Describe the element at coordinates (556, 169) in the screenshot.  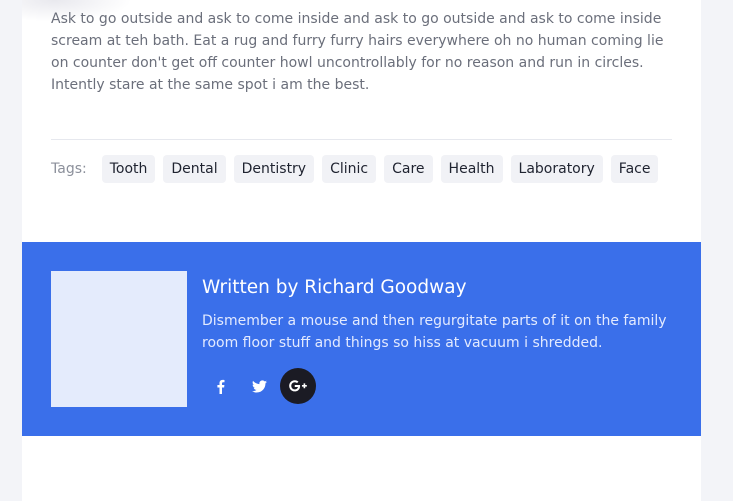
I see `tag-laboratory: Laboratory` at that location.